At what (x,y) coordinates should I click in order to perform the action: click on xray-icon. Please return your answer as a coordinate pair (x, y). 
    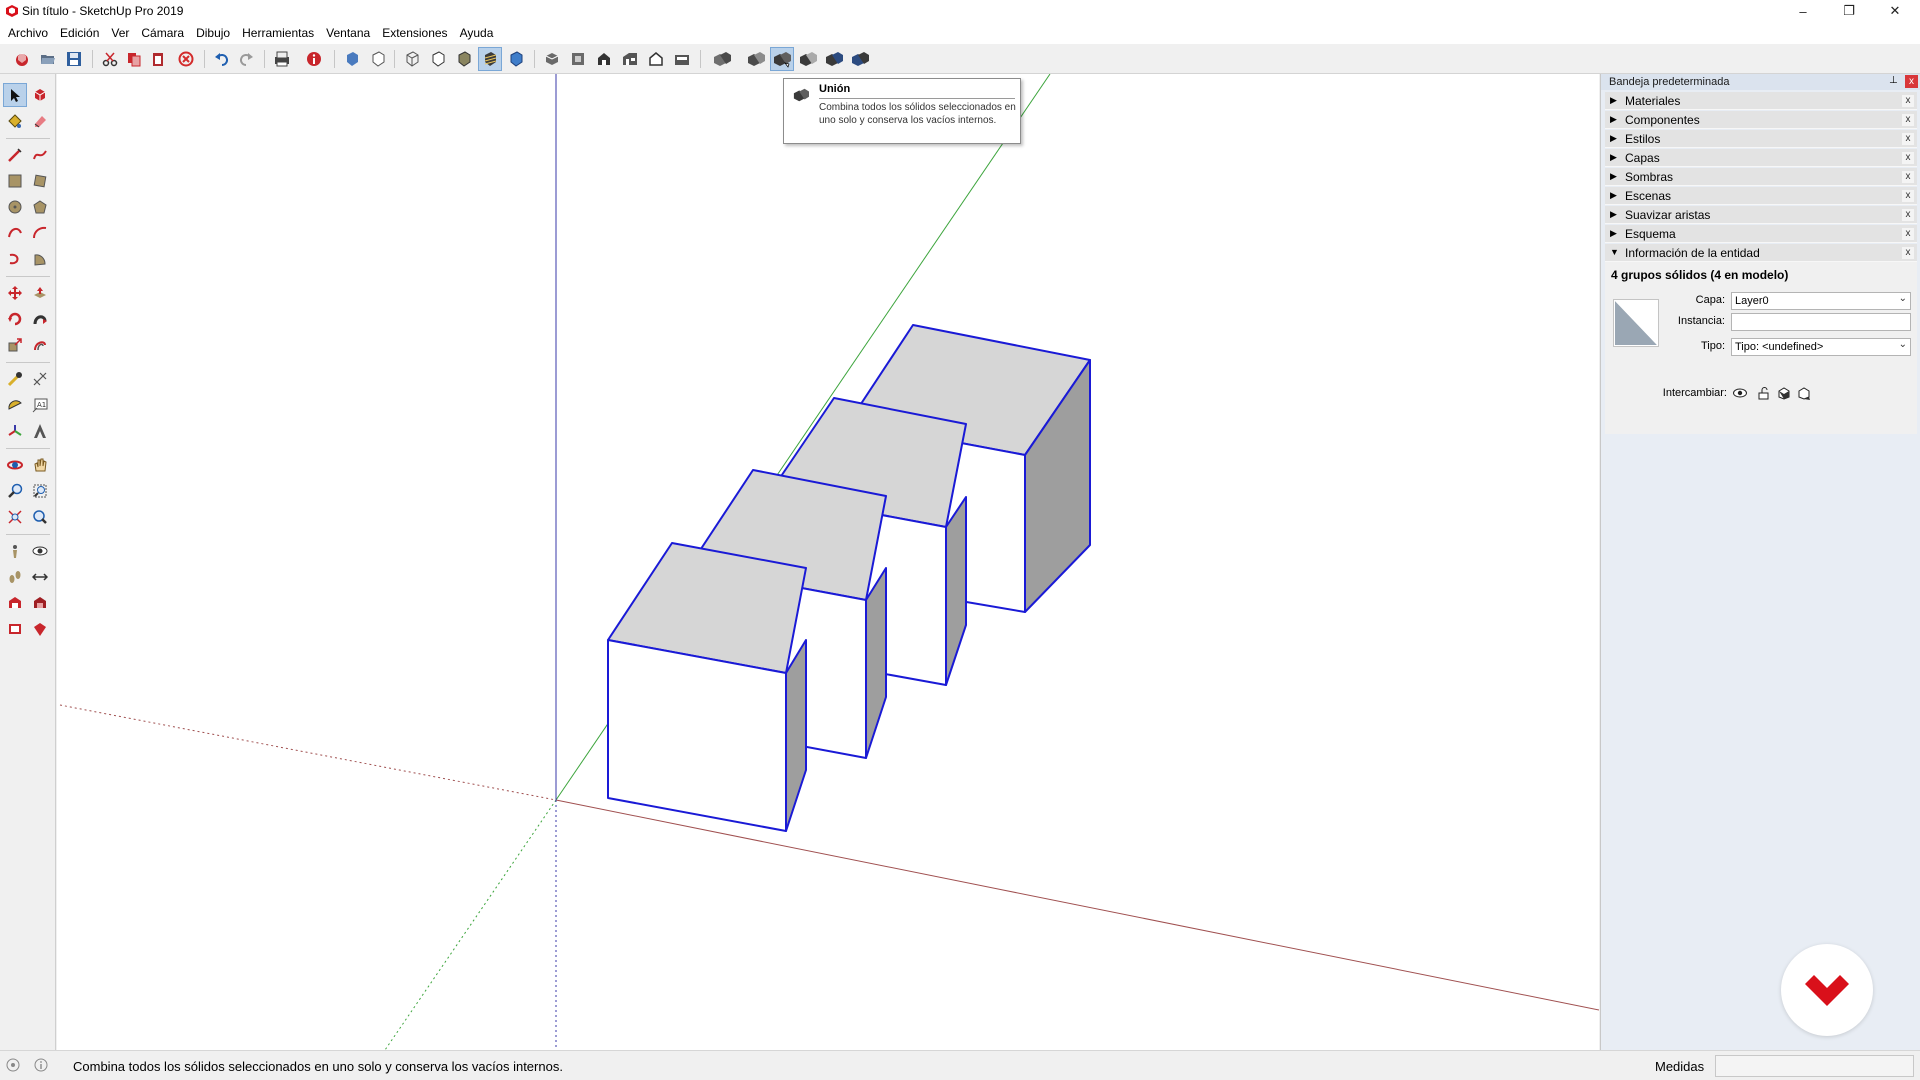
    Looking at the image, I should click on (352, 59).